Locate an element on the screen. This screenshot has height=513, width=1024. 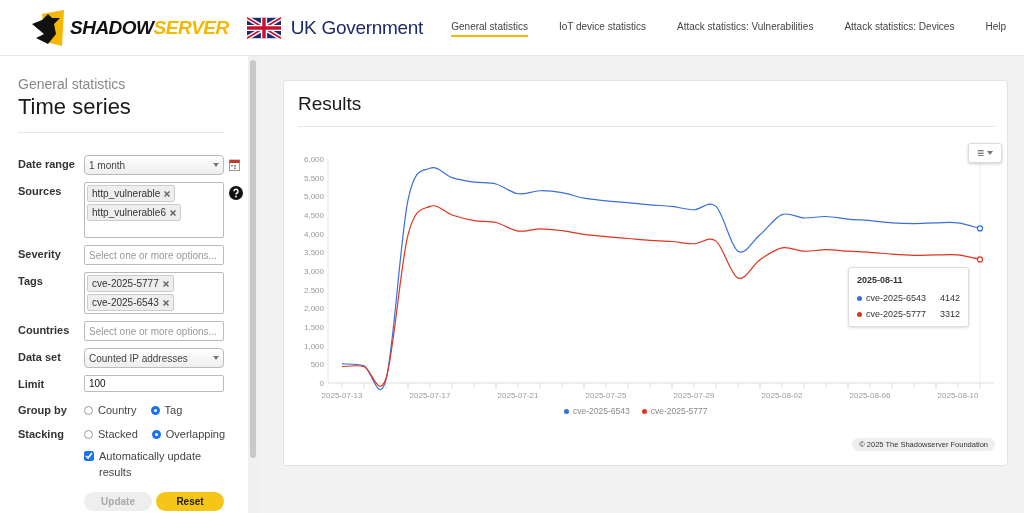
x-tick-label: 2025-07-21 is located at coordinates (518, 395).